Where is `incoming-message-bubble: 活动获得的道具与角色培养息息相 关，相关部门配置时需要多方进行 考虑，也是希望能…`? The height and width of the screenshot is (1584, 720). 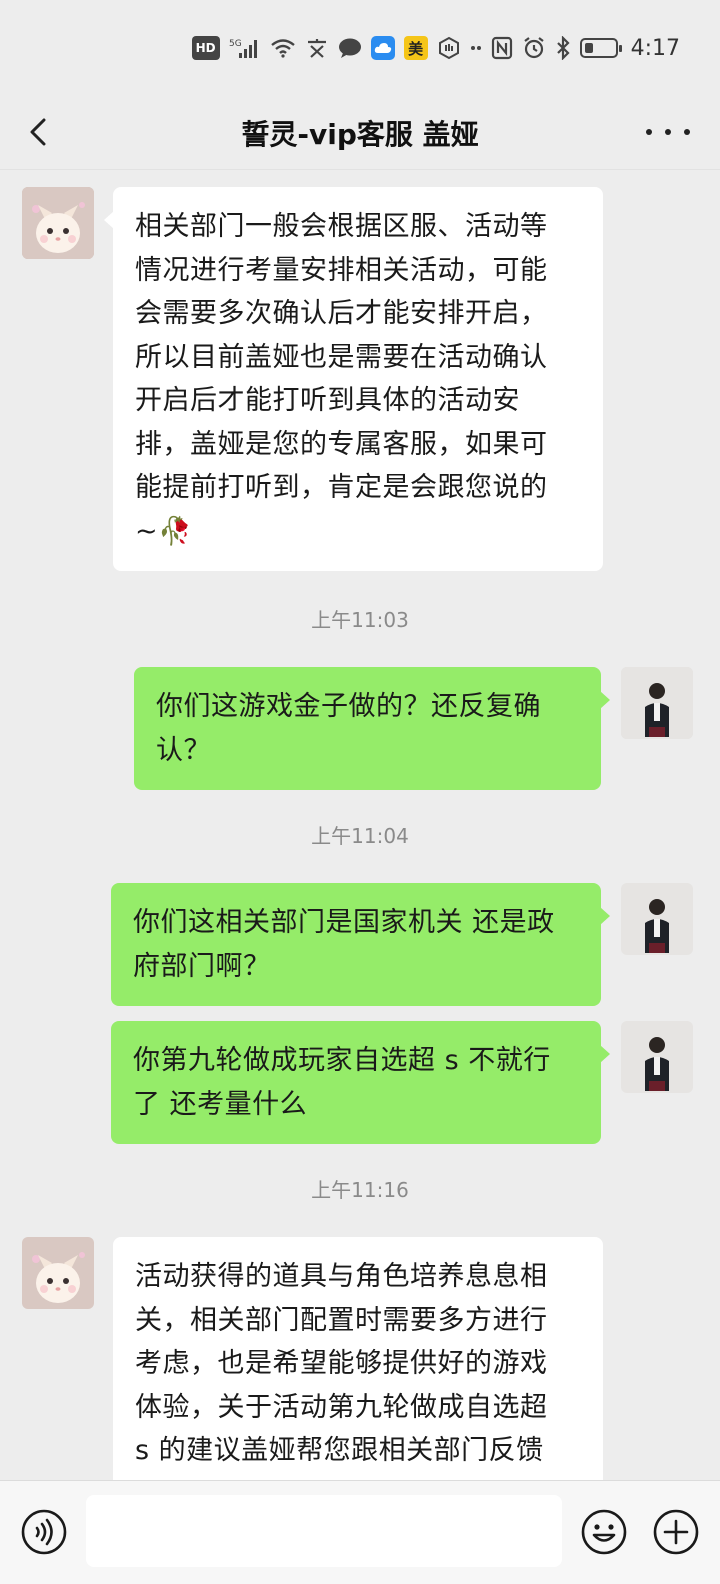 incoming-message-bubble: 活动获得的道具与角色培养息息相 关，相关部门配置时需要多方进行 考虑，也是希望能… is located at coordinates (358, 1358).